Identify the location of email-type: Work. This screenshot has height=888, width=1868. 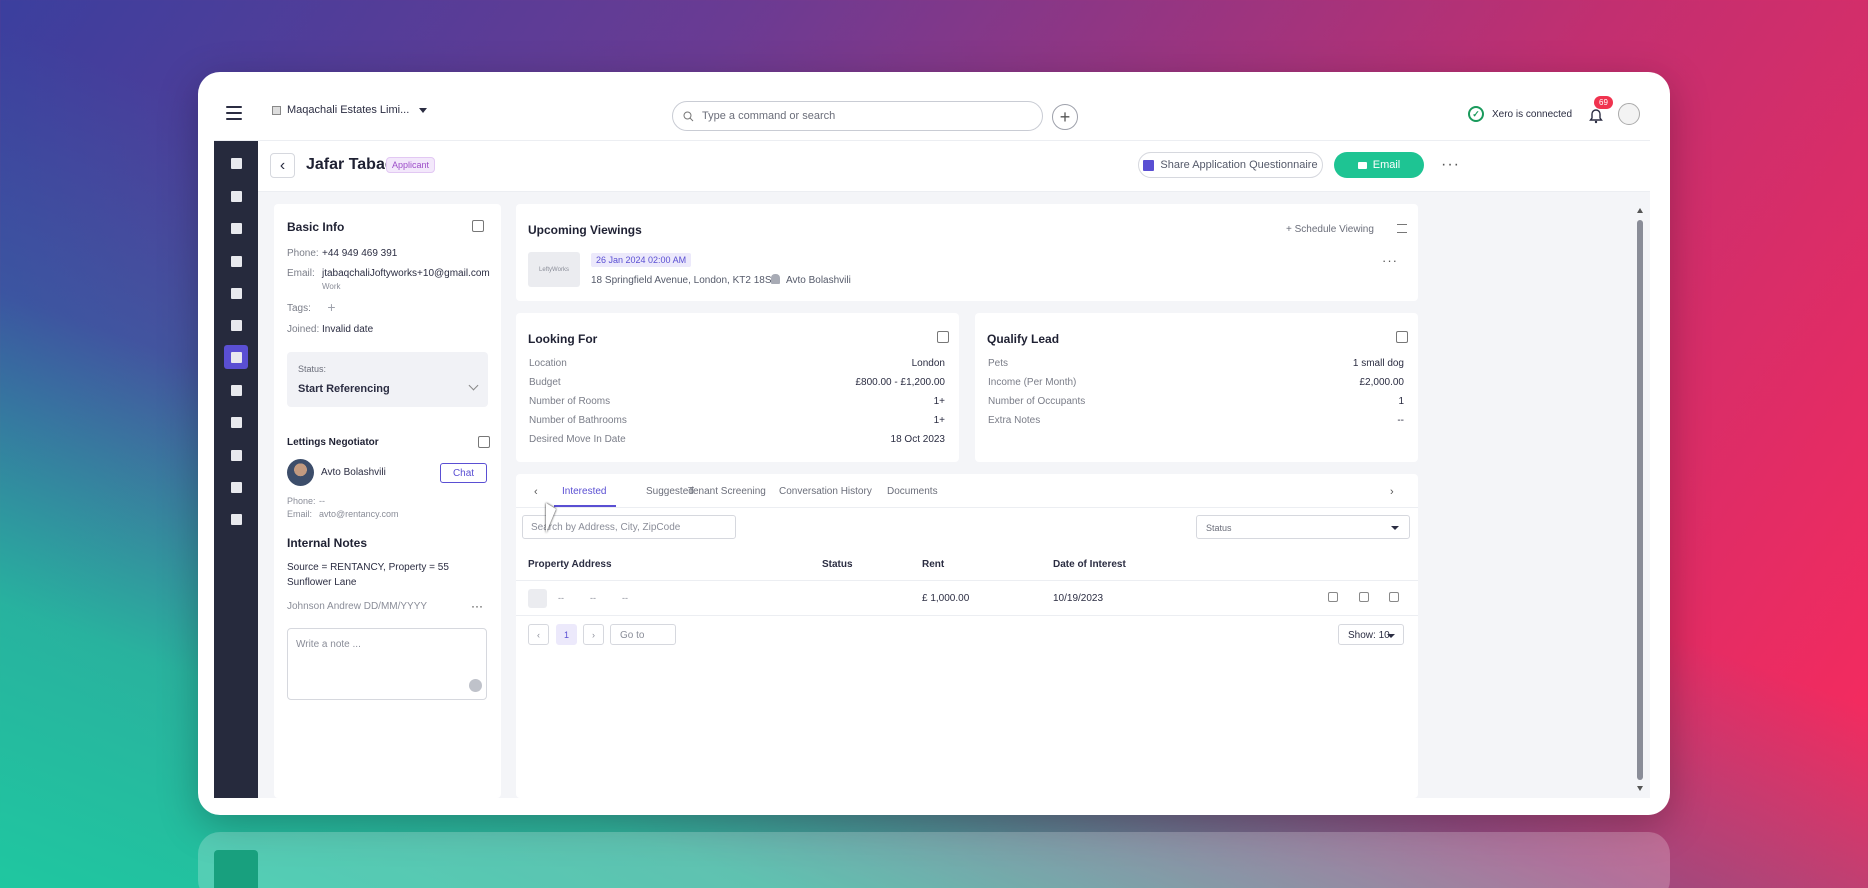
(331, 286).